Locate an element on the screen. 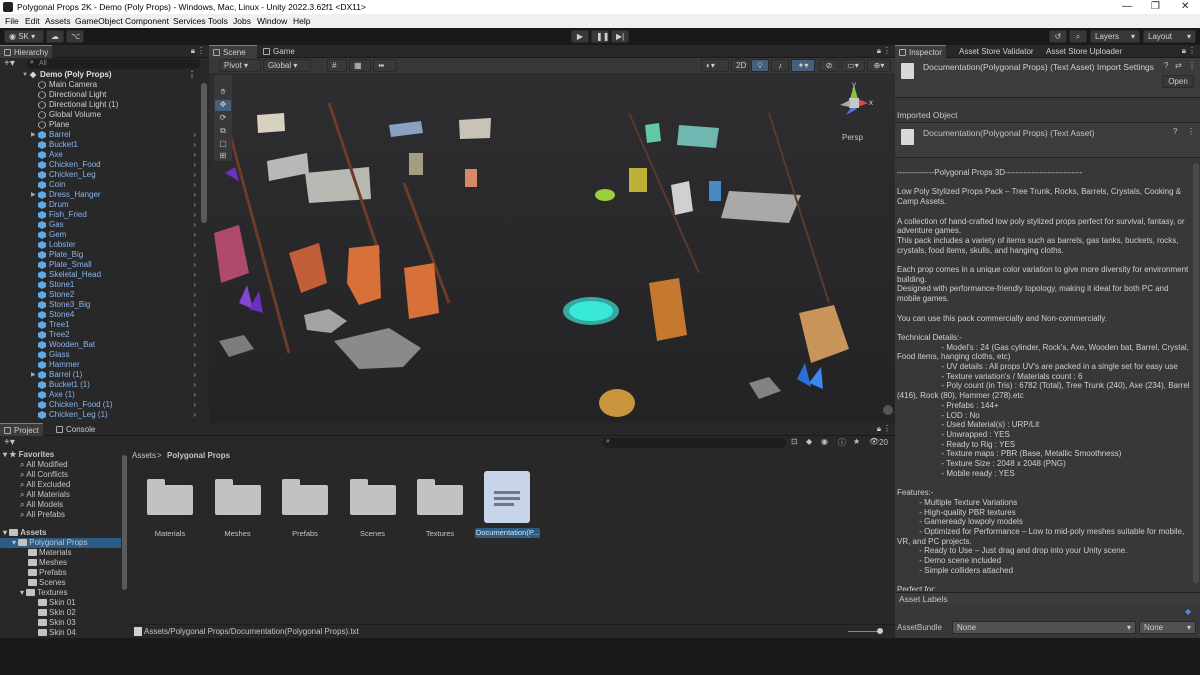 This screenshot has height=675, width=1200. inspector-scrollbar is located at coordinates (1196, 373).